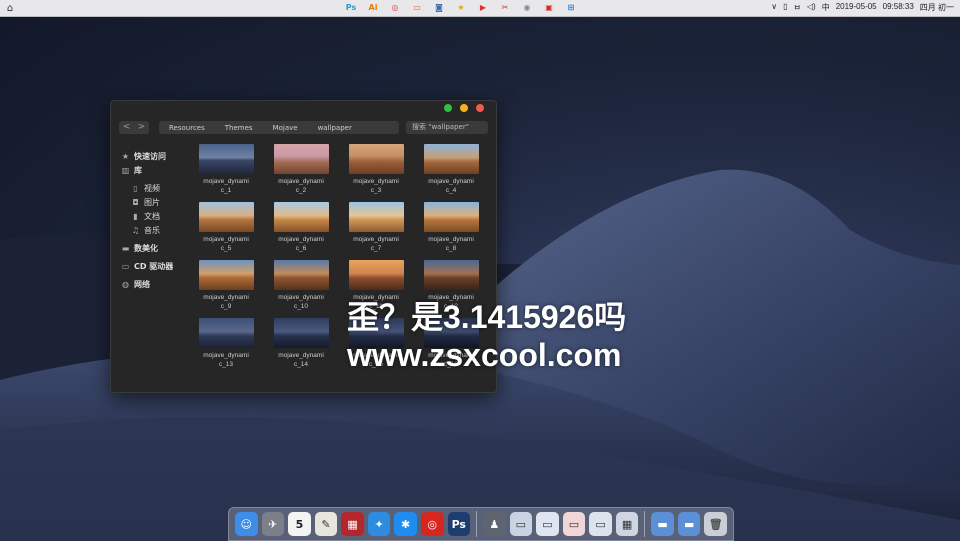 The height and width of the screenshot is (541, 960). Describe the element at coordinates (505, 7) in the screenshot. I see `app-icon: ✂` at that location.